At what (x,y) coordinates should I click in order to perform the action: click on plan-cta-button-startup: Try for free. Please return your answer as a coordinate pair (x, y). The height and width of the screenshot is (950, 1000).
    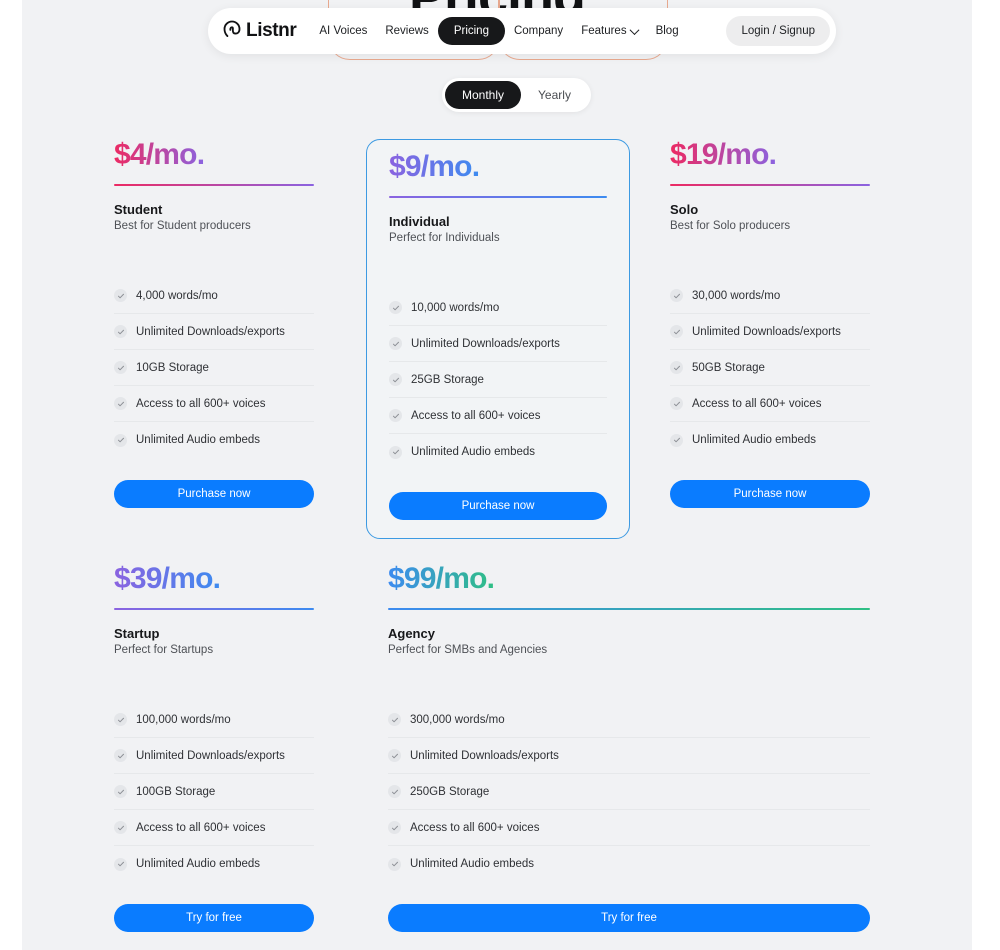
    Looking at the image, I should click on (214, 918).